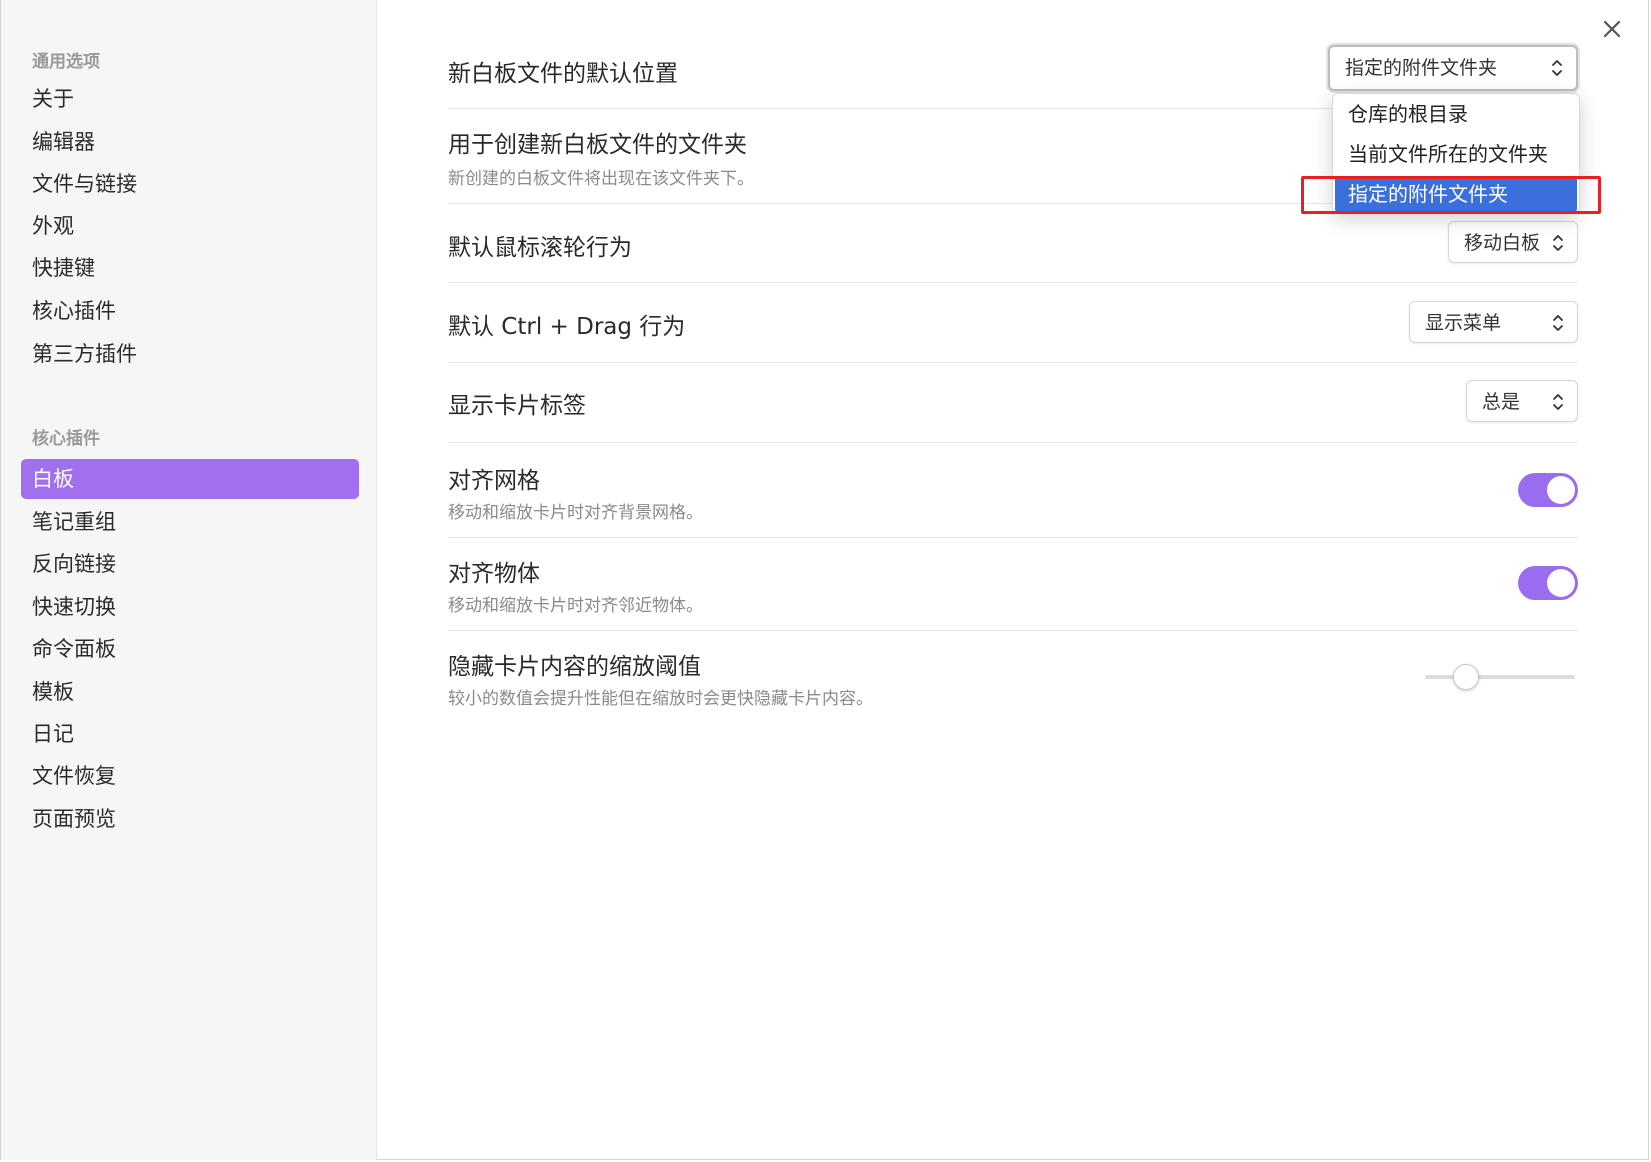  I want to click on setting-scroll-behavior: 默认鼠标滚轮行为 移动白板, so click(1013, 243).